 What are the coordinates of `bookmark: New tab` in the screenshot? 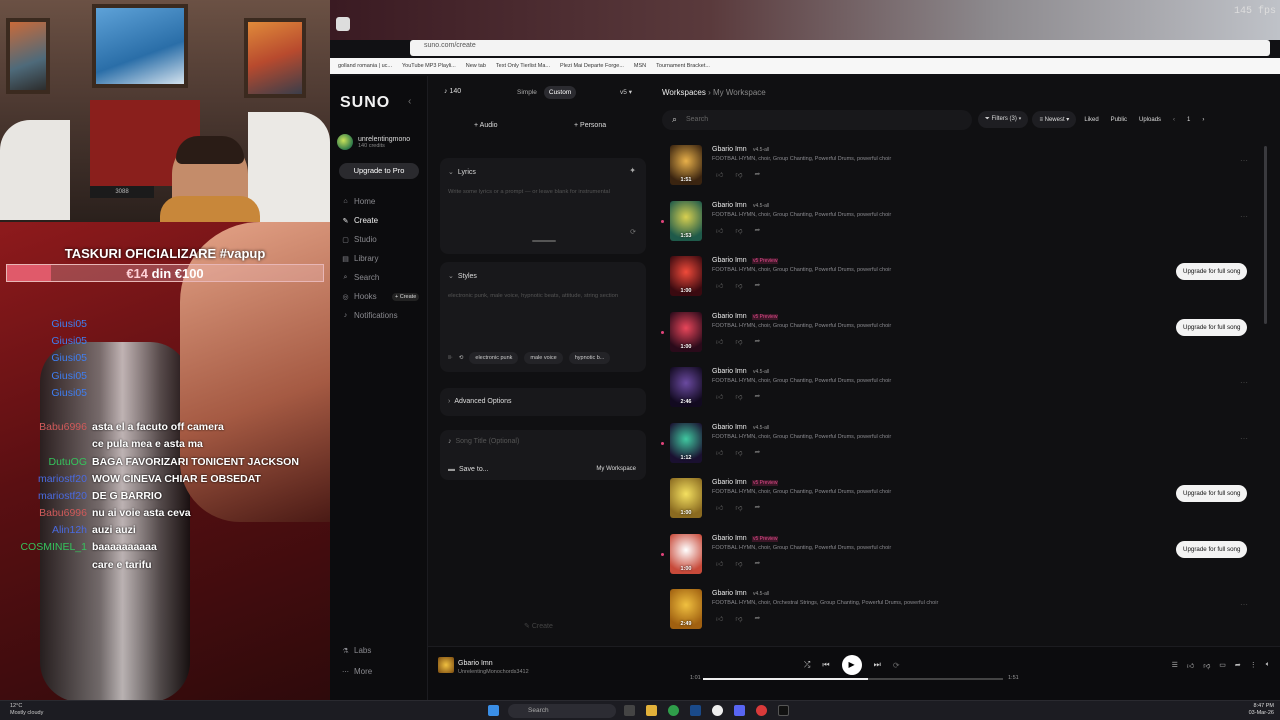 It's located at (476, 66).